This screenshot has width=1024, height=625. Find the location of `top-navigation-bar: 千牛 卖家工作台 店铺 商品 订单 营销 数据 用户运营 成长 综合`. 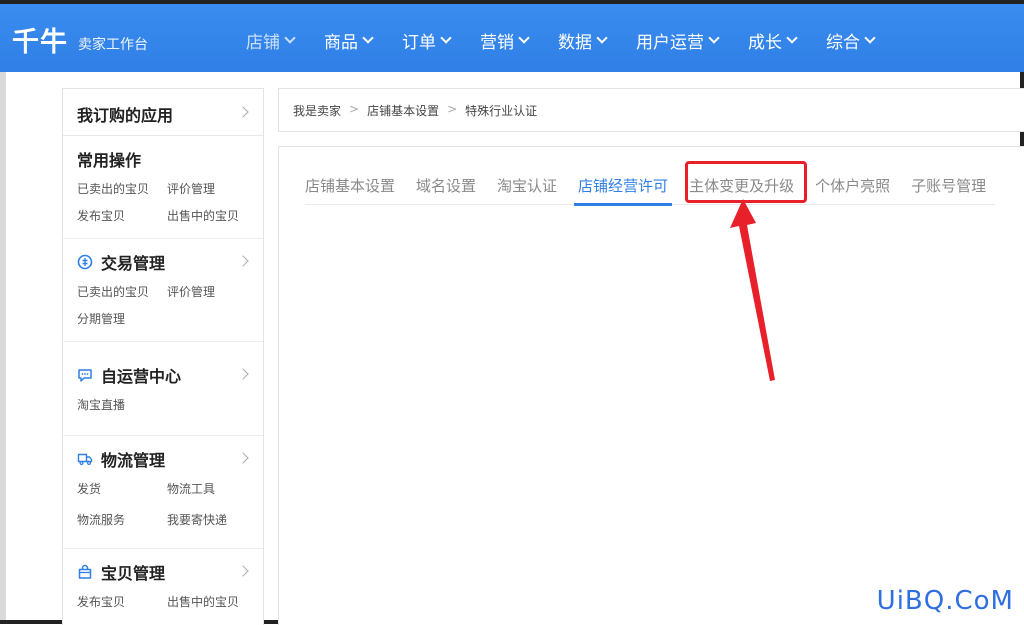

top-navigation-bar: 千牛 卖家工作台 店铺 商品 订单 营销 数据 用户运营 成长 综合 is located at coordinates (512, 38).